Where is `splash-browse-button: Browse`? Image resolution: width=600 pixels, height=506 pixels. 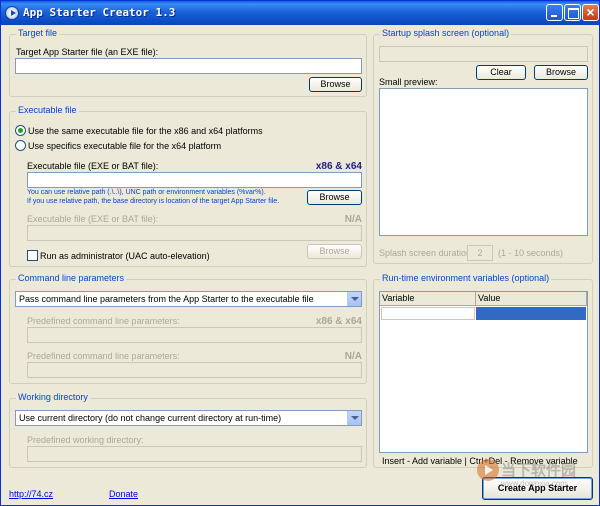 splash-browse-button: Browse is located at coordinates (561, 72).